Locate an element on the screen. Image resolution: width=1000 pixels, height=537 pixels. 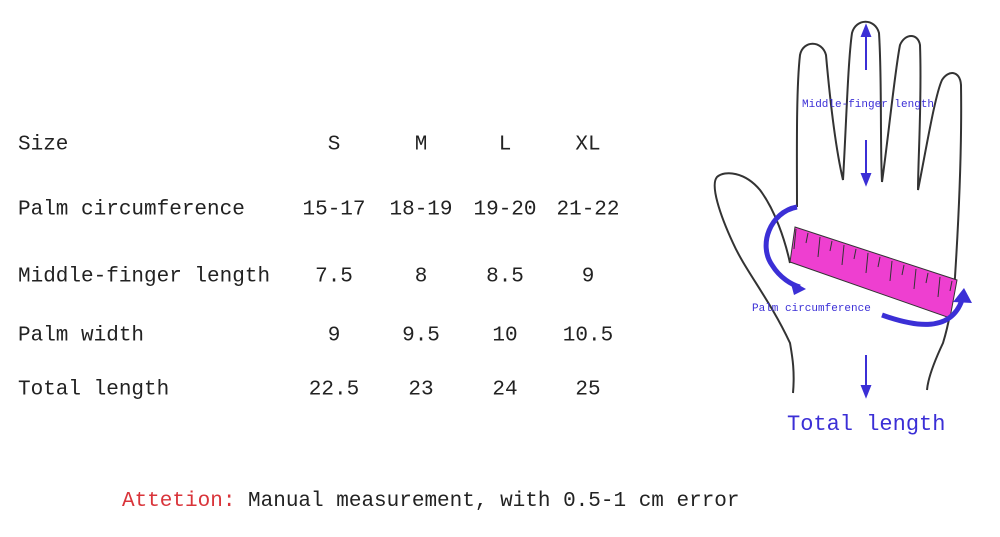
palm-circumference-label: Palm circumference is located at coordinates (811, 309).